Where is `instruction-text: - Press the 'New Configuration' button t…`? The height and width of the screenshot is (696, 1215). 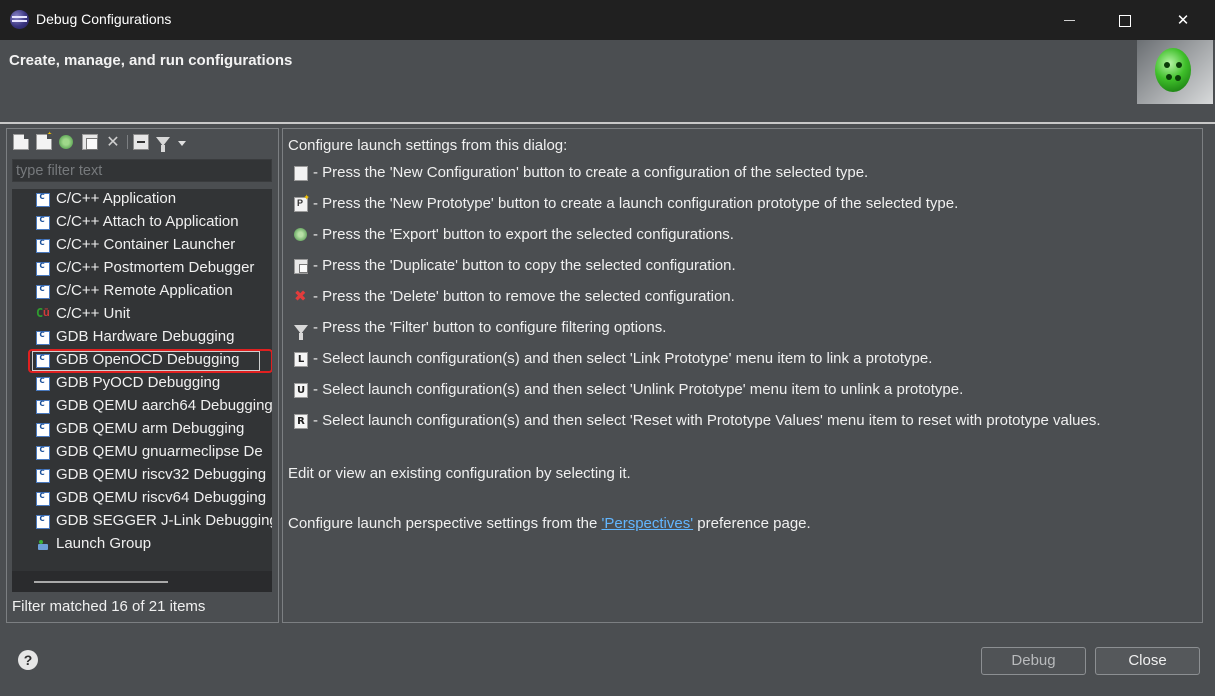 instruction-text: - Press the 'New Configuration' button t… is located at coordinates (591, 172).